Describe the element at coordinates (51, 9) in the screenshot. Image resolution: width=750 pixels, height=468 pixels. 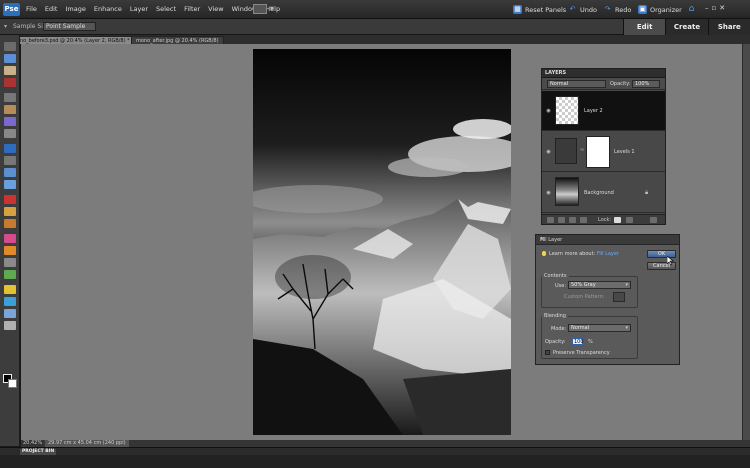
I see `menu-edit: Edit` at that location.